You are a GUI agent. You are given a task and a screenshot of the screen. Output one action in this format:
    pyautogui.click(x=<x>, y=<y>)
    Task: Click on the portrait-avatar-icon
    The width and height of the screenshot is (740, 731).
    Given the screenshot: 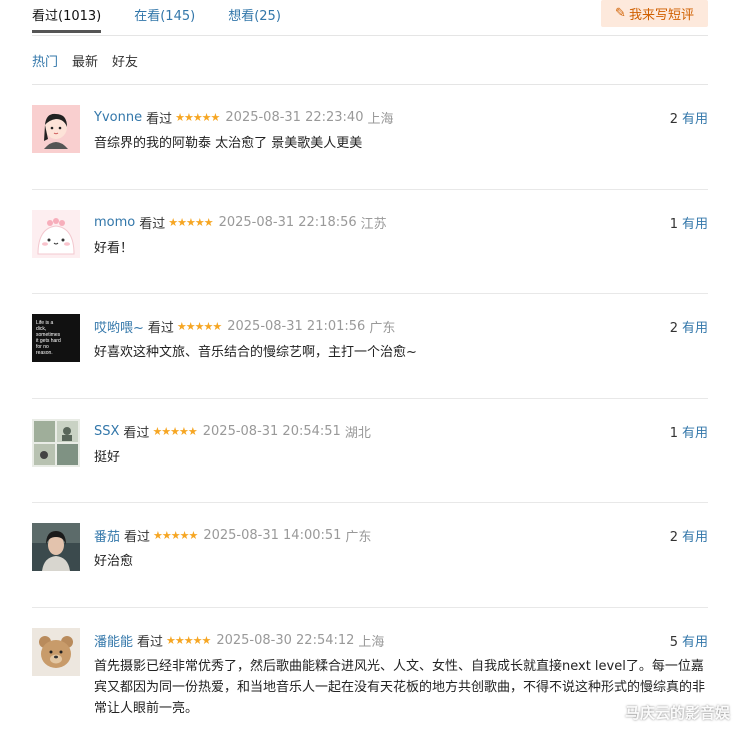 What is the action you would take?
    pyautogui.click(x=56, y=547)
    